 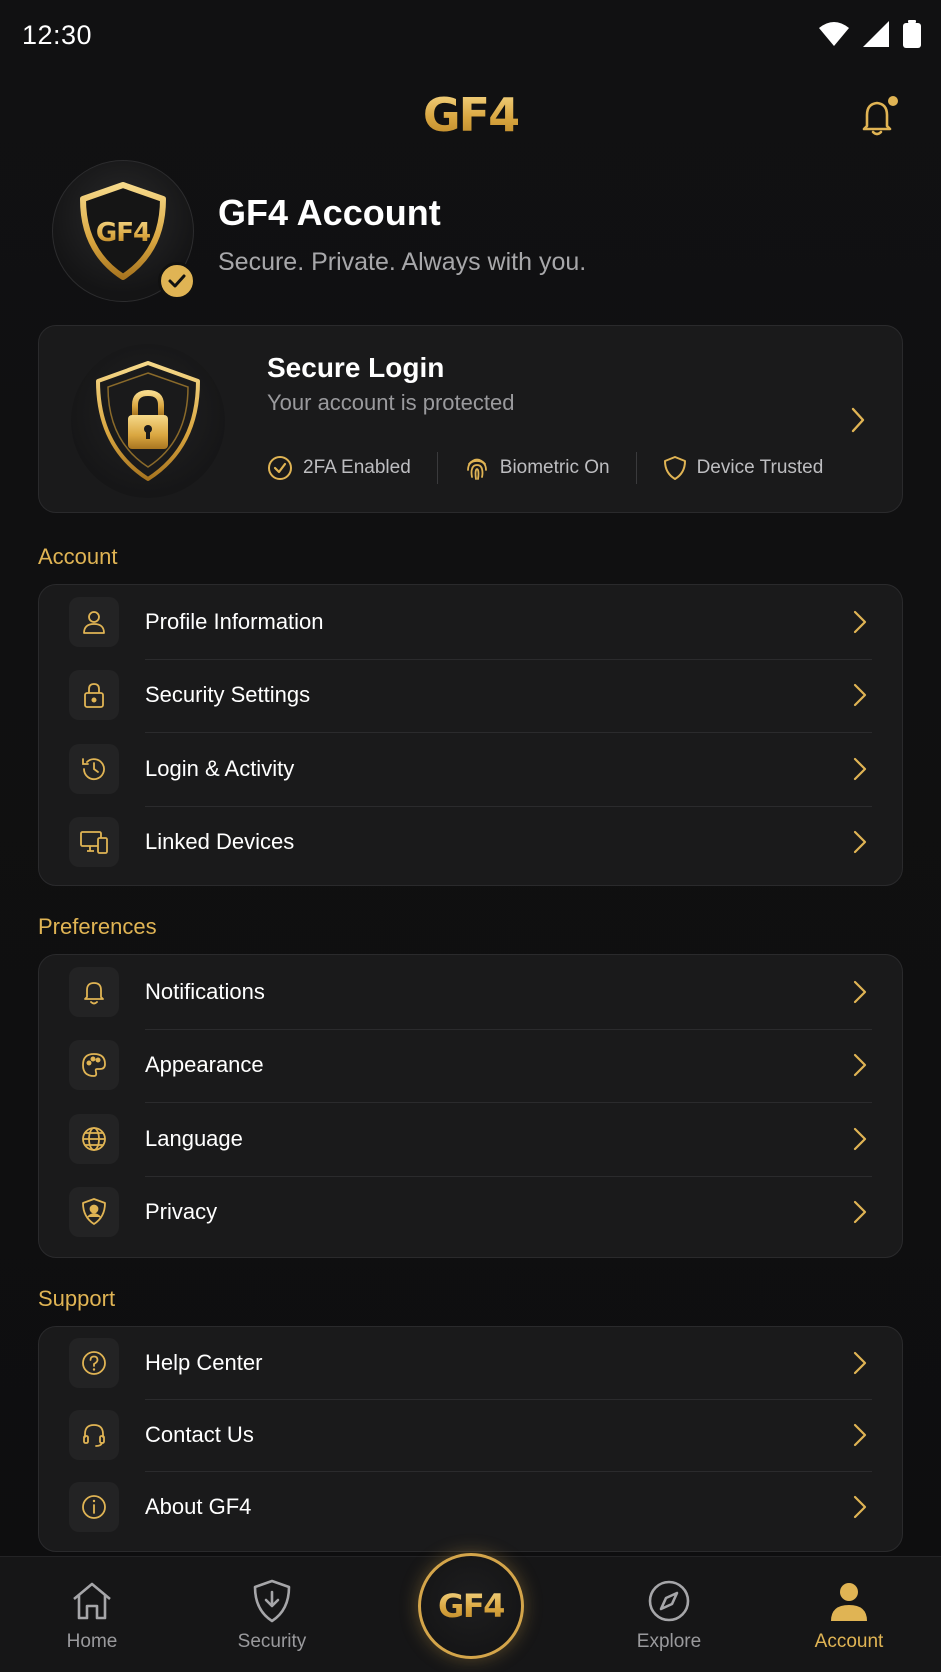 What do you see at coordinates (220, 842) in the screenshot?
I see `menu-item-label: Linked Devices` at bounding box center [220, 842].